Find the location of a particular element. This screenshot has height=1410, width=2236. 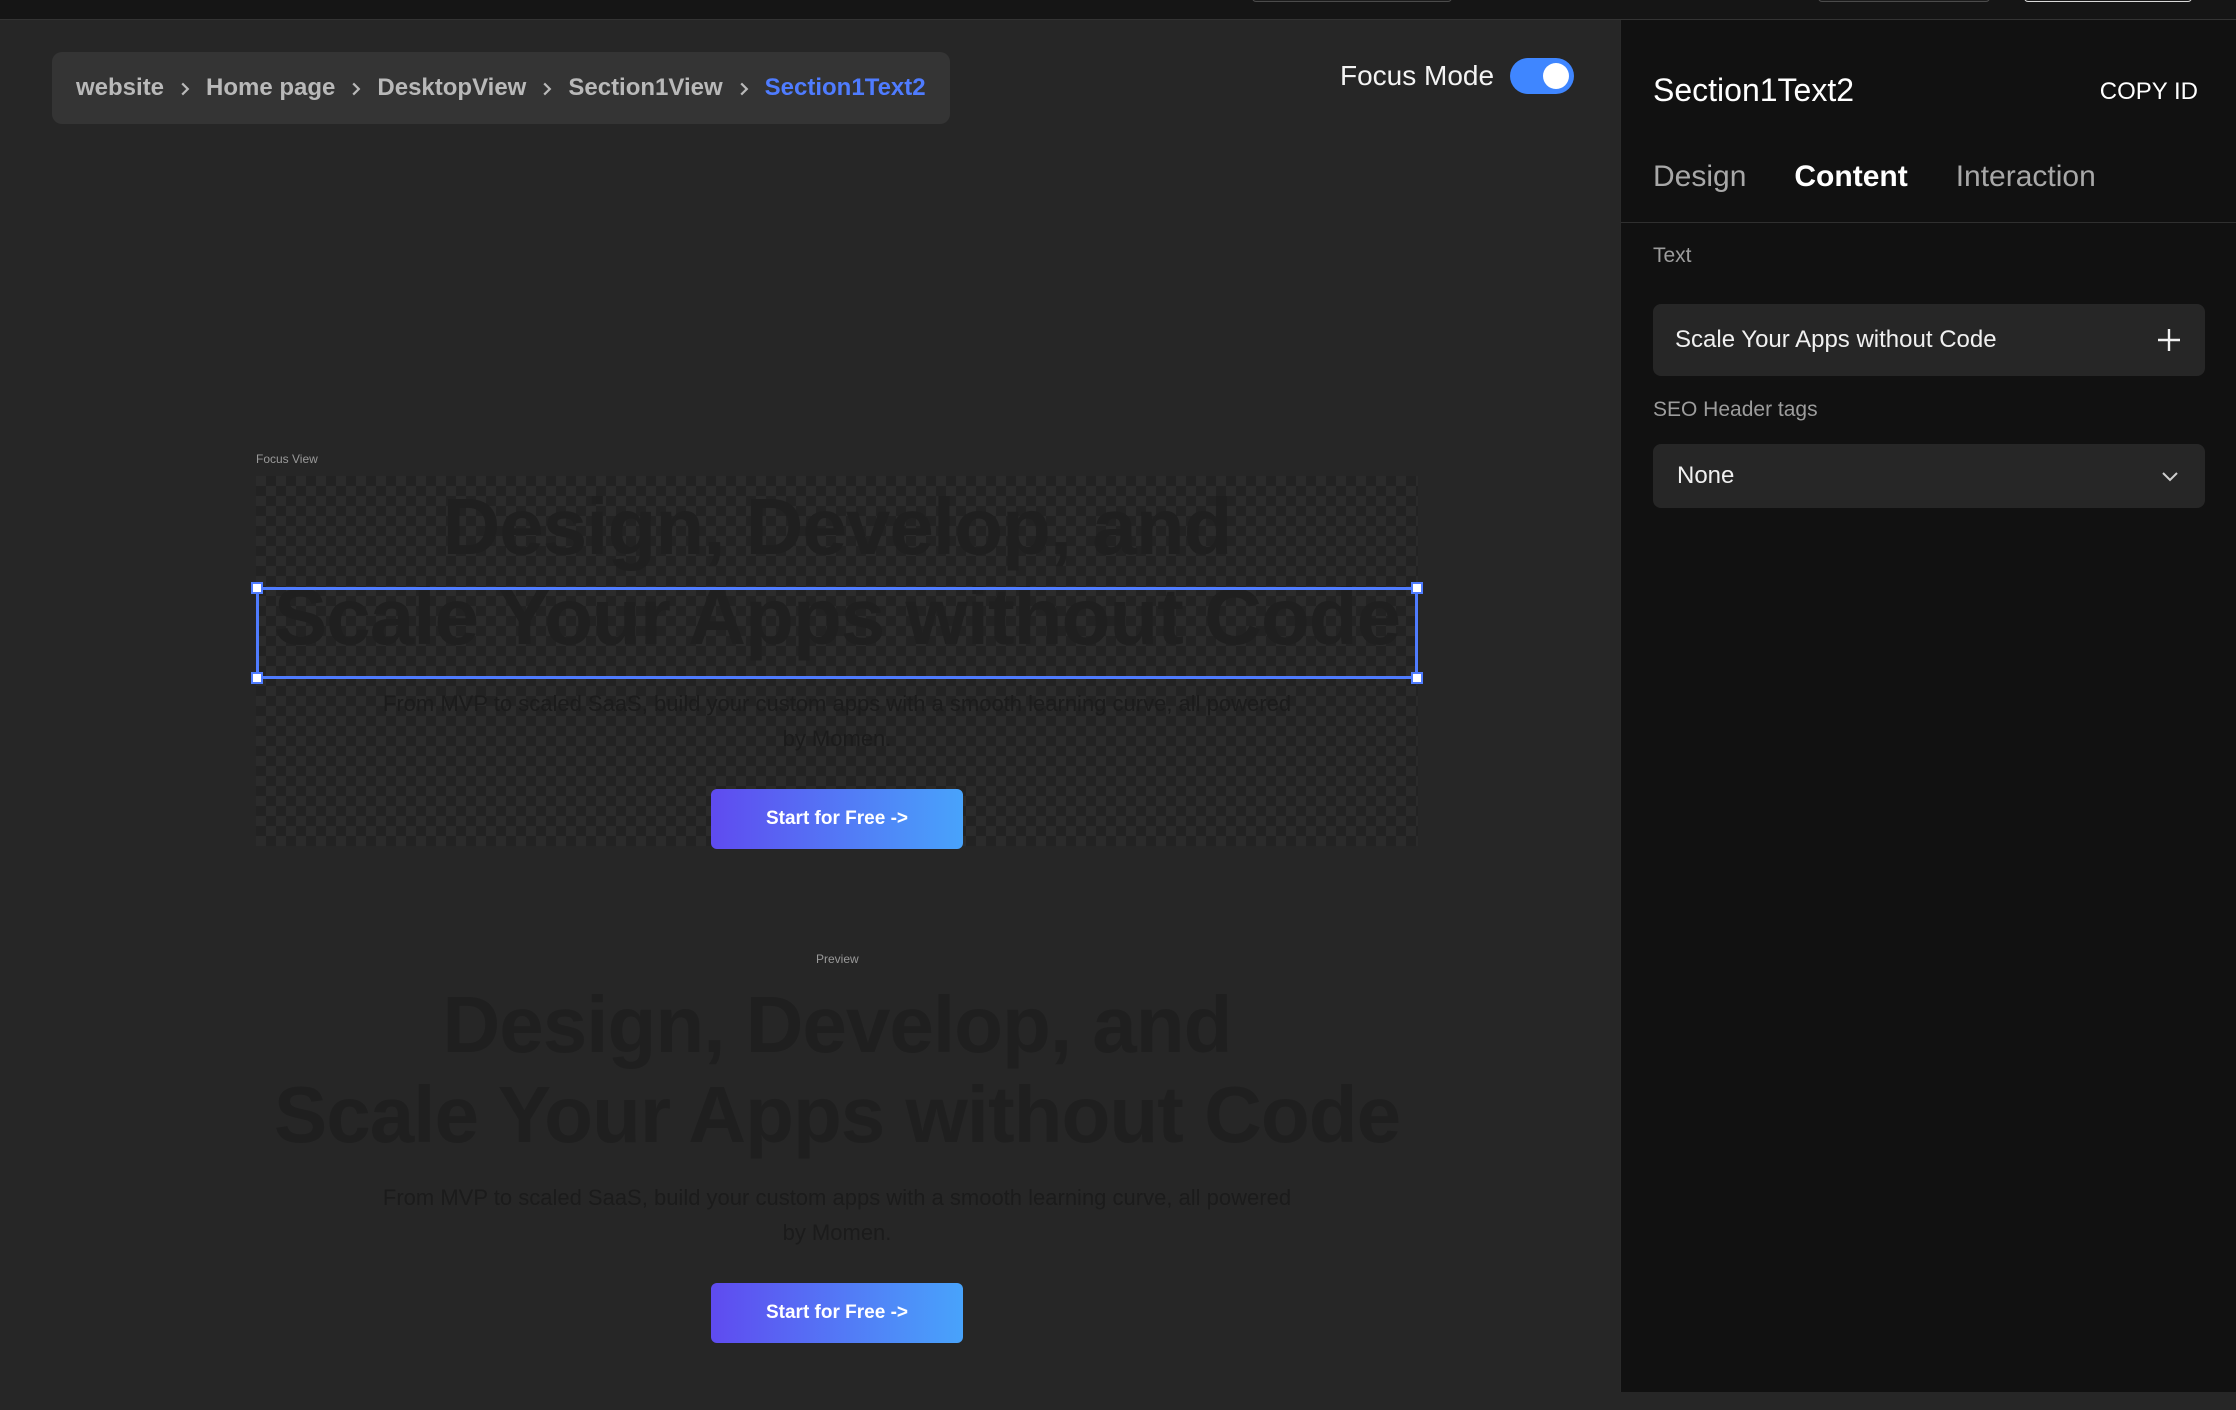

breadcrumb-item-section1text2: Section1Text2 is located at coordinates (845, 88).